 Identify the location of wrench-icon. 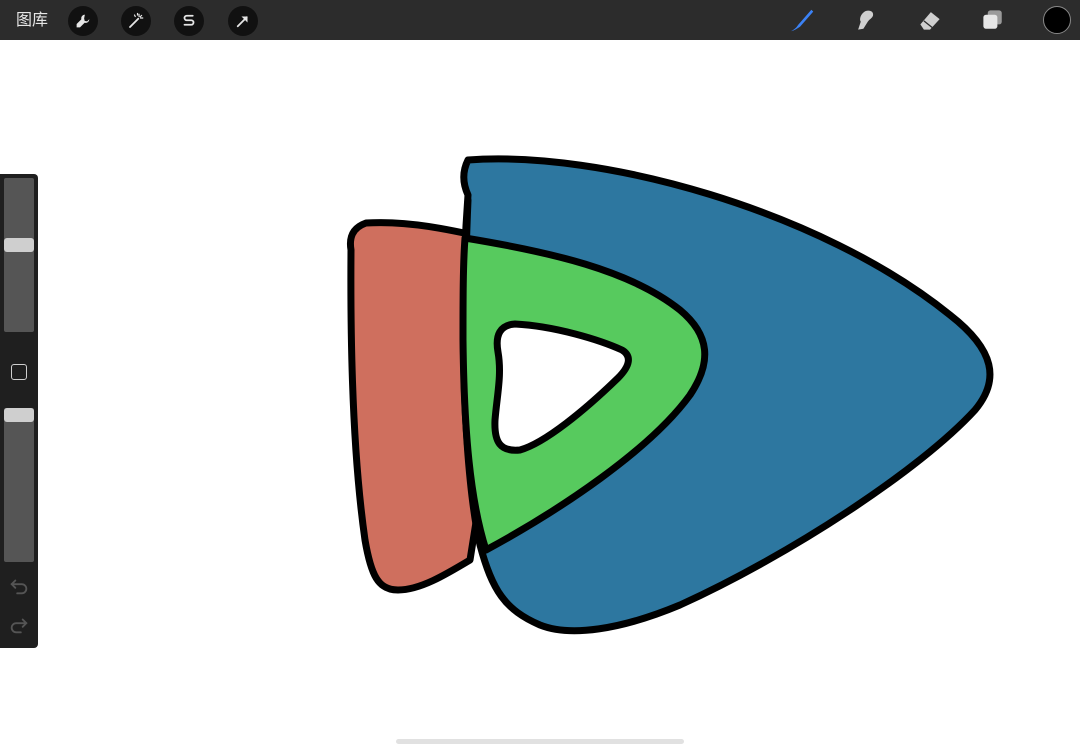
(83, 21).